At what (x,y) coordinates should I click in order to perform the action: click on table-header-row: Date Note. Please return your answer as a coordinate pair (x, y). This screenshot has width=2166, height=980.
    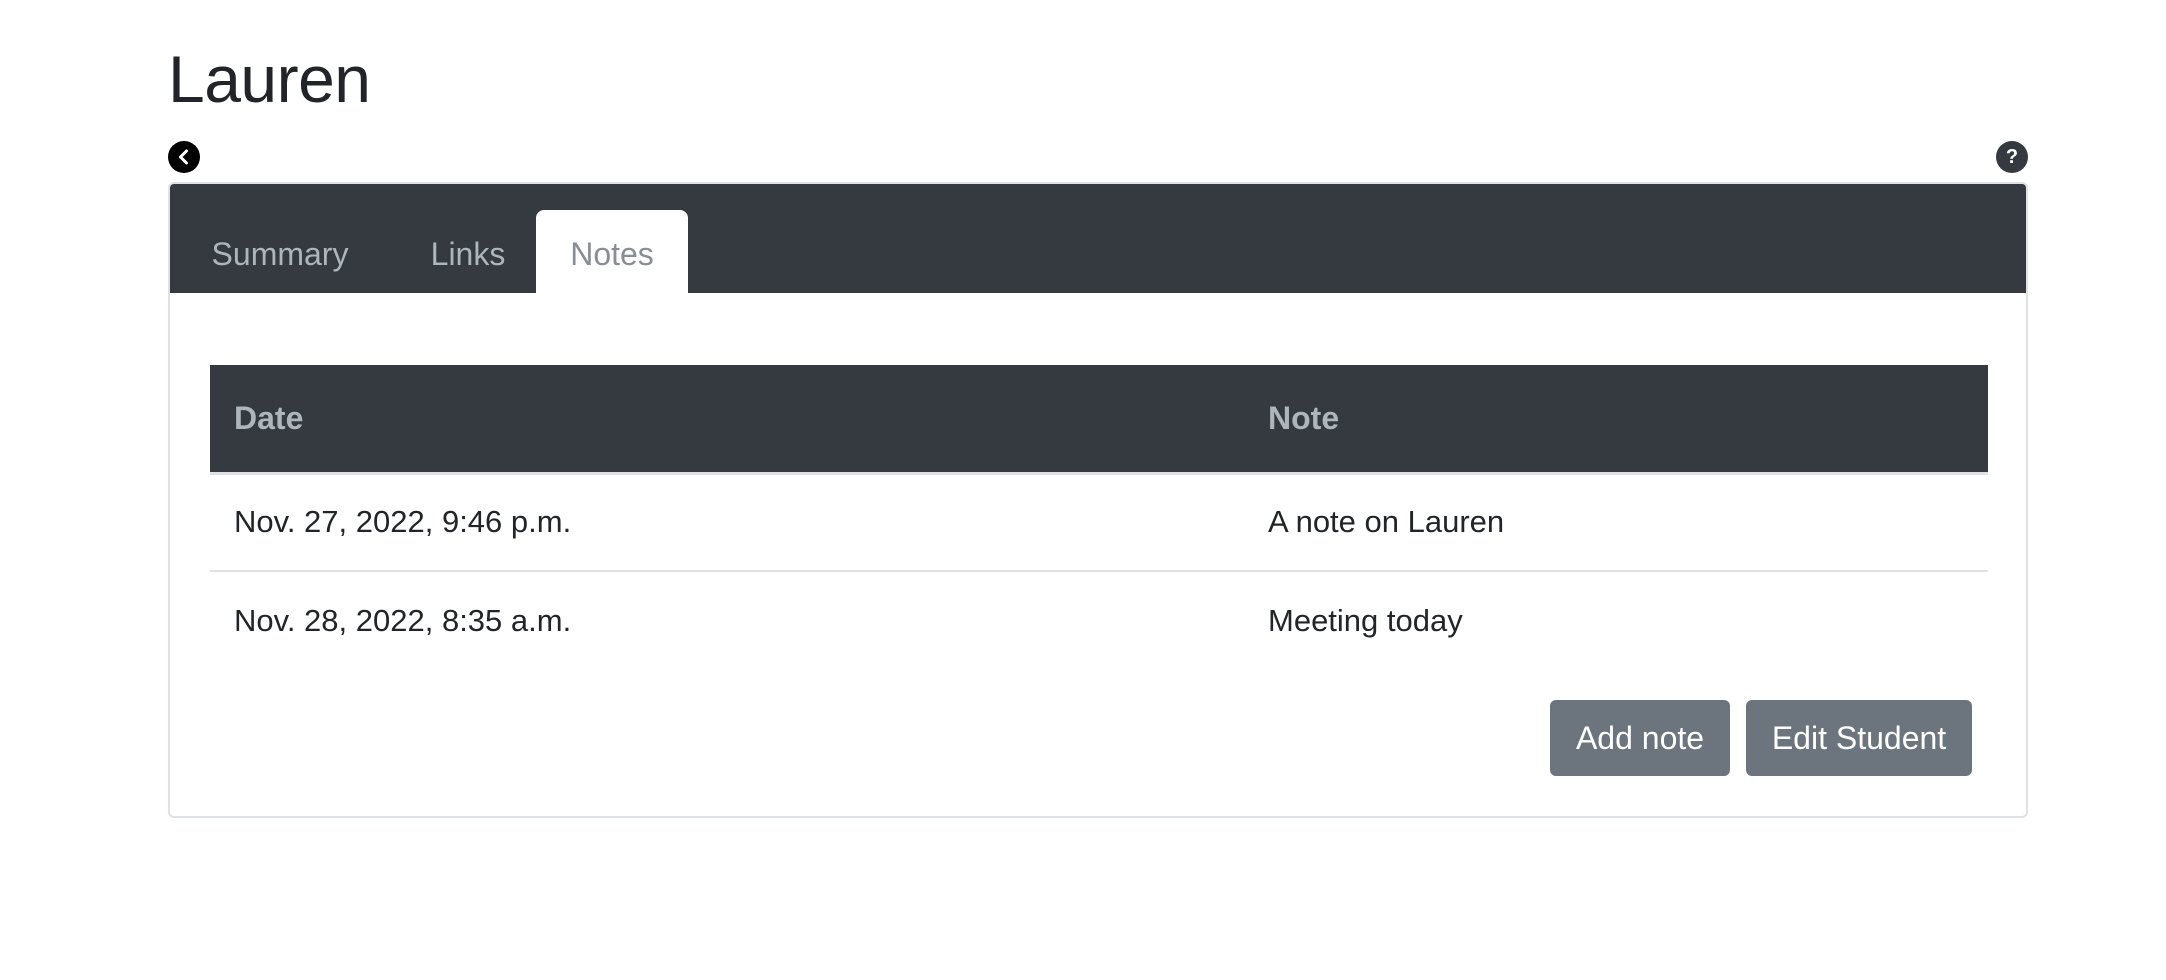
    Looking at the image, I should click on (1099, 420).